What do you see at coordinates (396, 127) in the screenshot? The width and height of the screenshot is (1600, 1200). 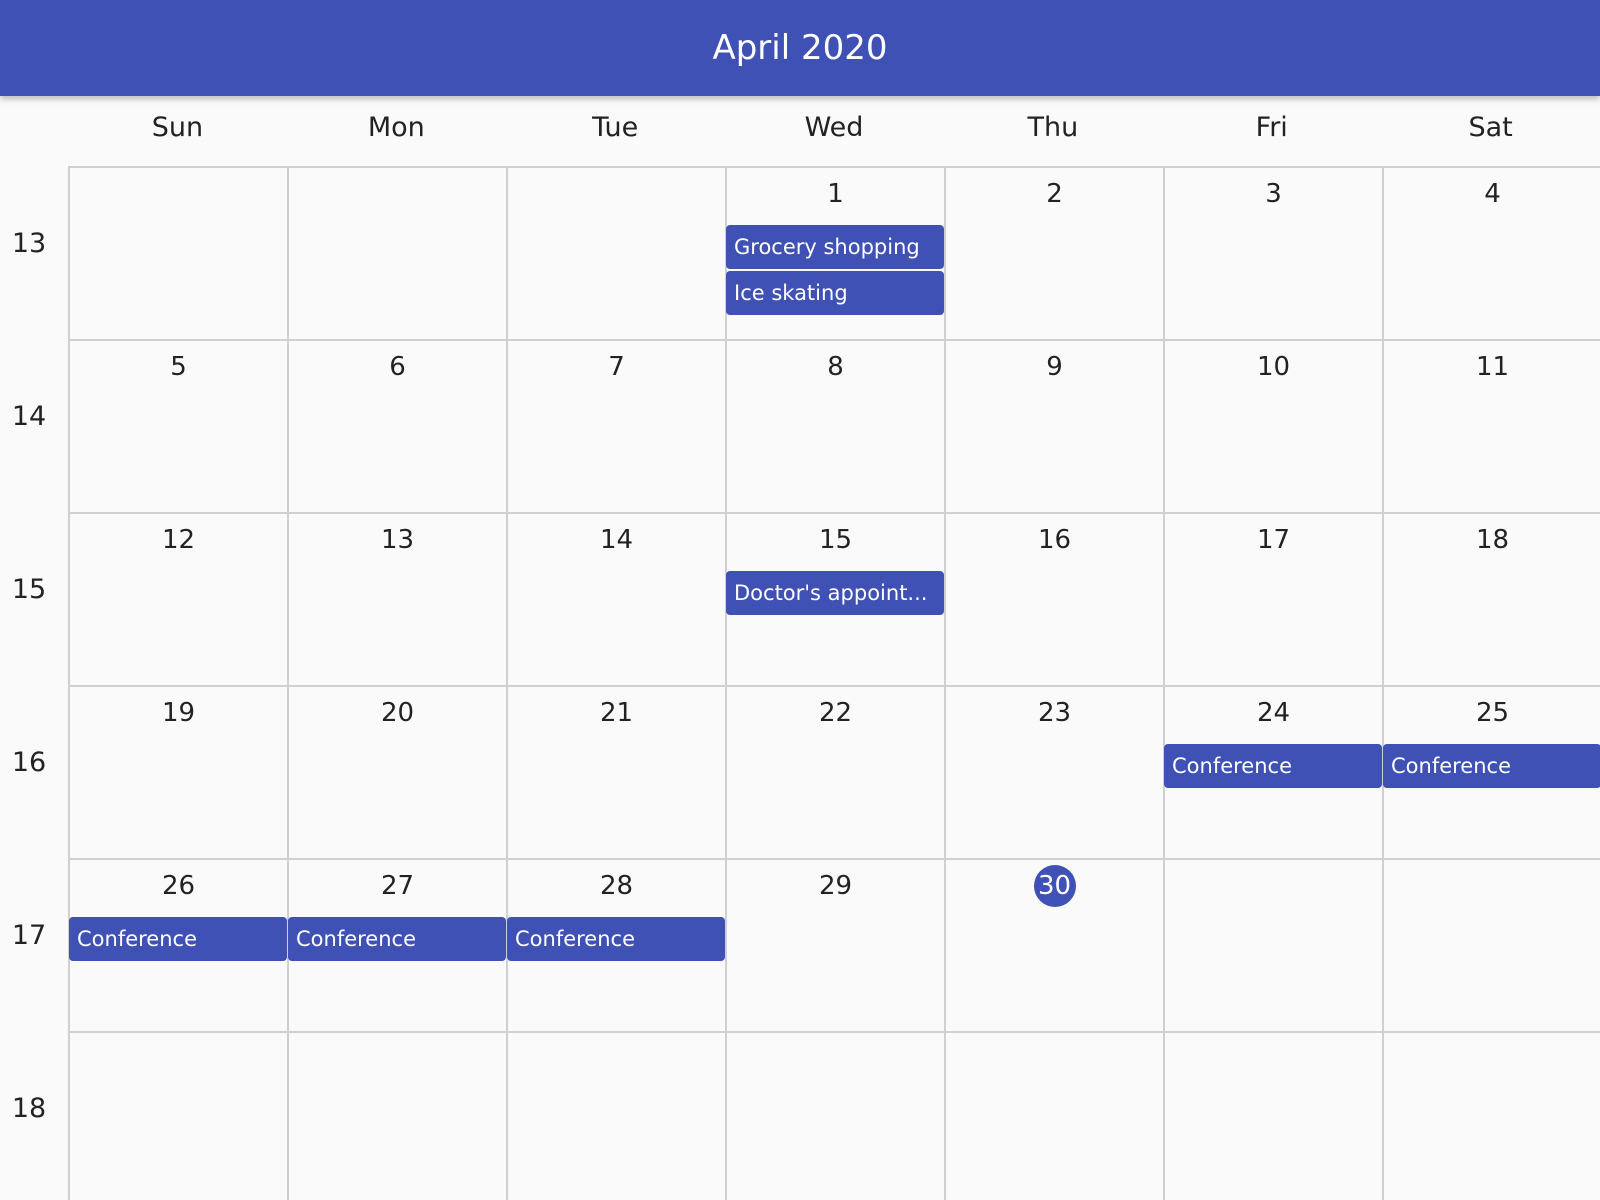 I see `weekday-mon: Mon` at bounding box center [396, 127].